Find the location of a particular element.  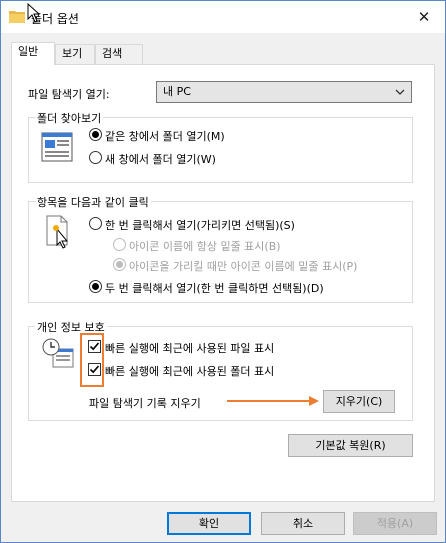

click-items-title: 항목을 다음과 같이 클릭 is located at coordinates (93, 202).